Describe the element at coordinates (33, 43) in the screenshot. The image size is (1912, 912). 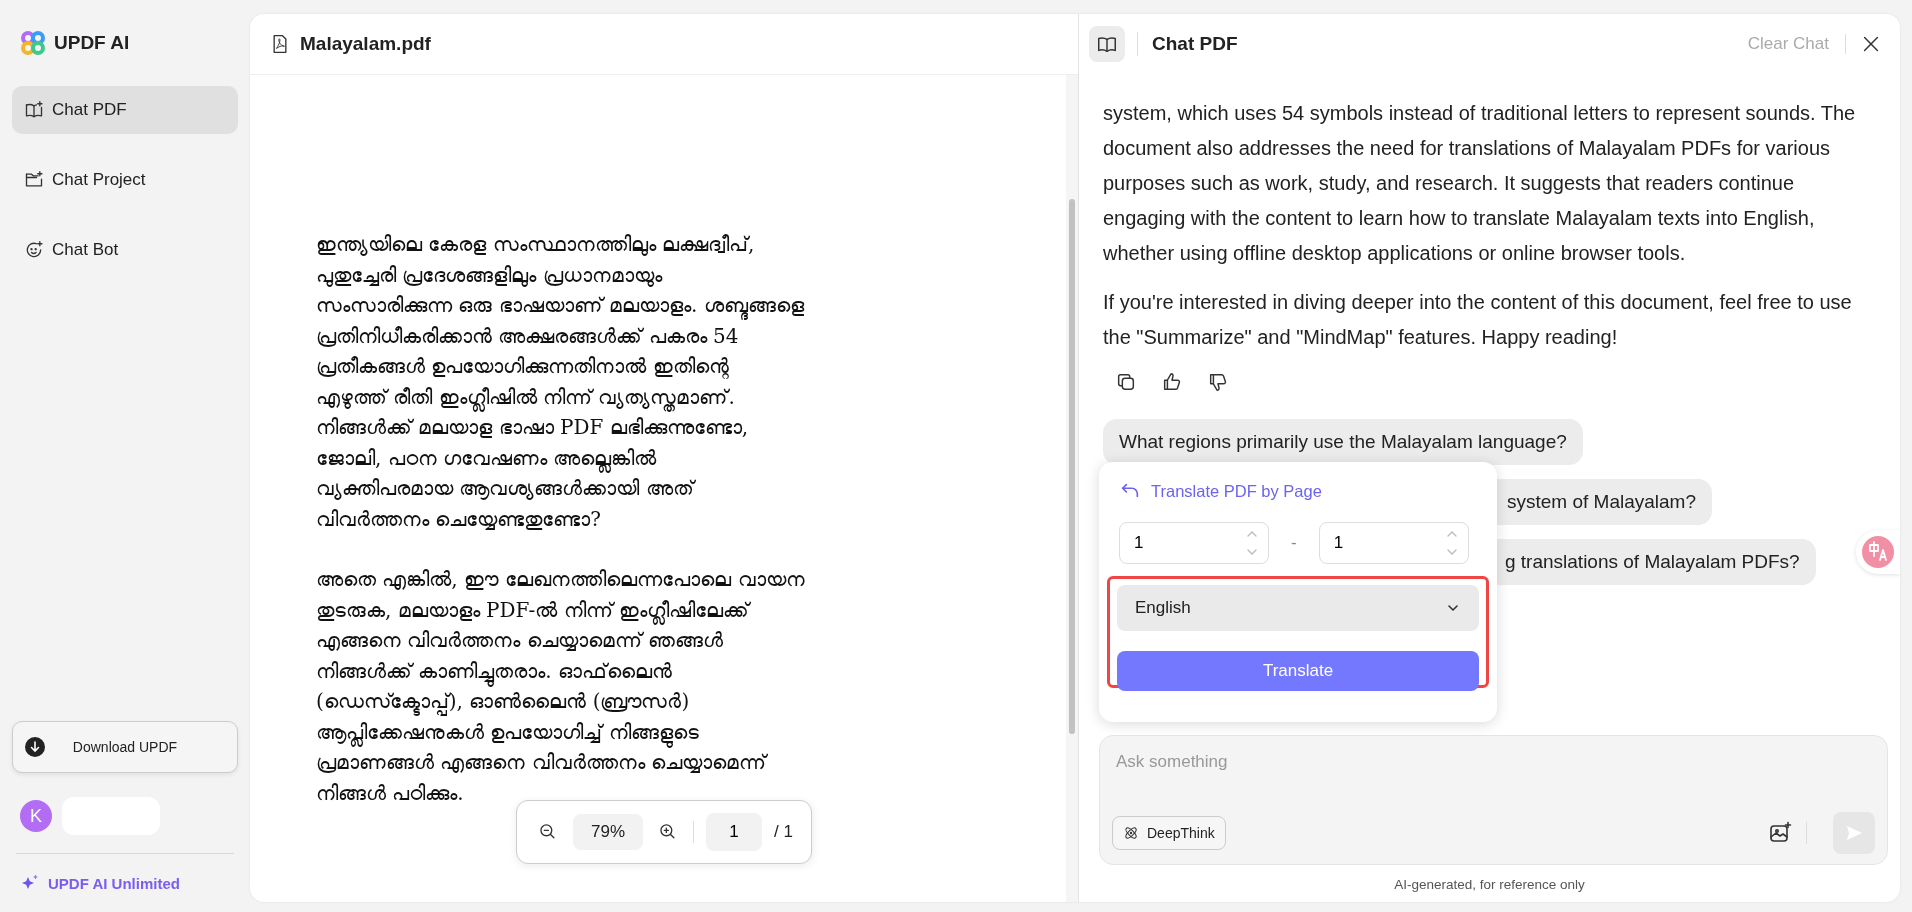
I see `logo-icon` at that location.